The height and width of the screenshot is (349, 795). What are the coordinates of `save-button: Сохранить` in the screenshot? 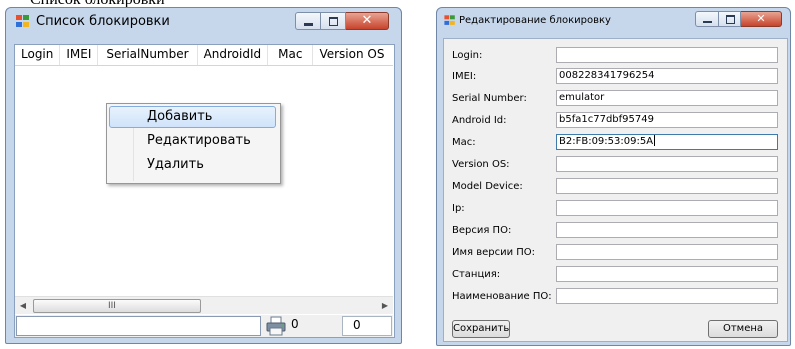 It's located at (481, 329).